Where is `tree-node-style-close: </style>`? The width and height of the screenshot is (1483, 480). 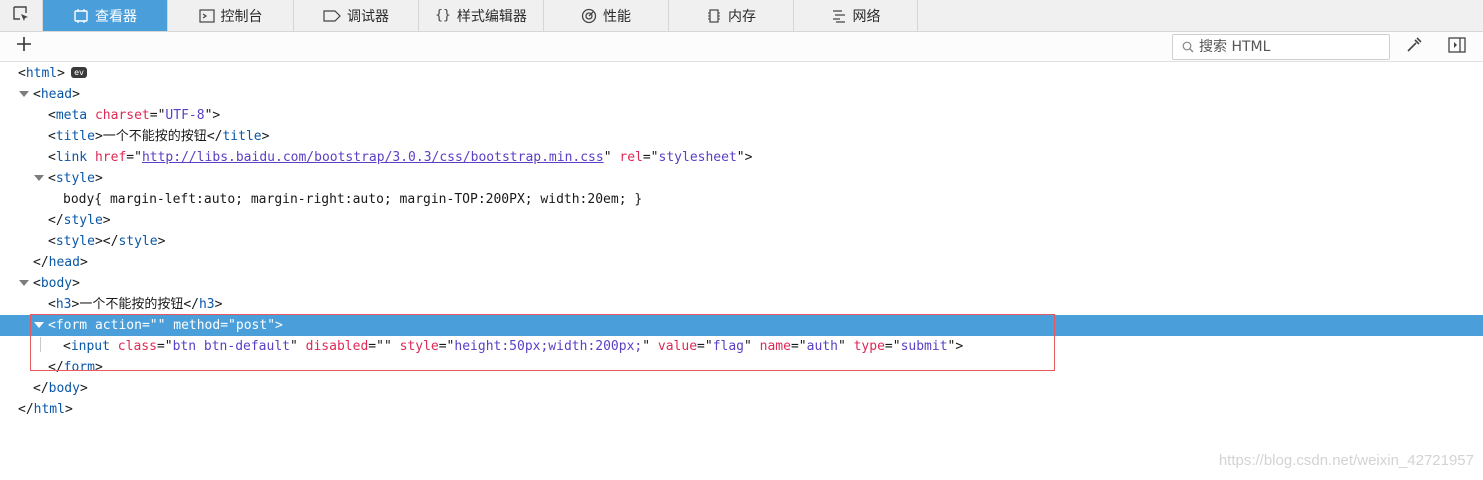
tree-node-style-close: </style> is located at coordinates (741, 220).